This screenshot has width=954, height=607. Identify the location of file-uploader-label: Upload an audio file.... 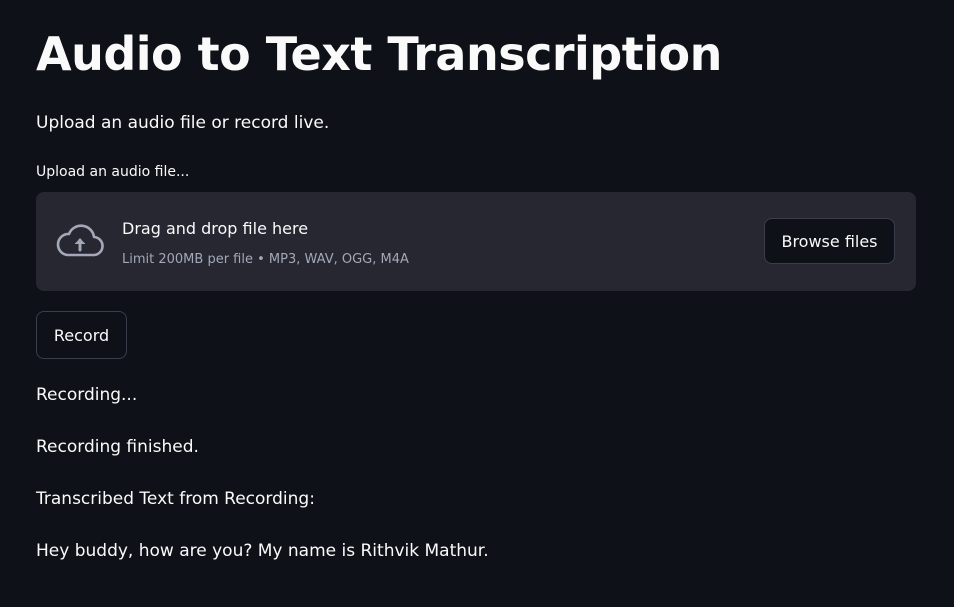
(113, 172).